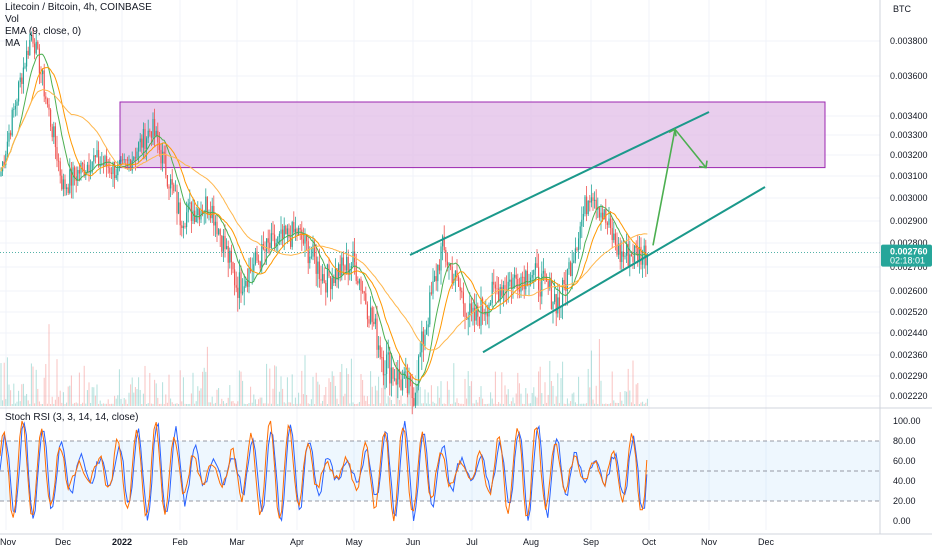  I want to click on symbol-title: Litecoin / Bitcoin, 4h, COINBASE, so click(78, 8).